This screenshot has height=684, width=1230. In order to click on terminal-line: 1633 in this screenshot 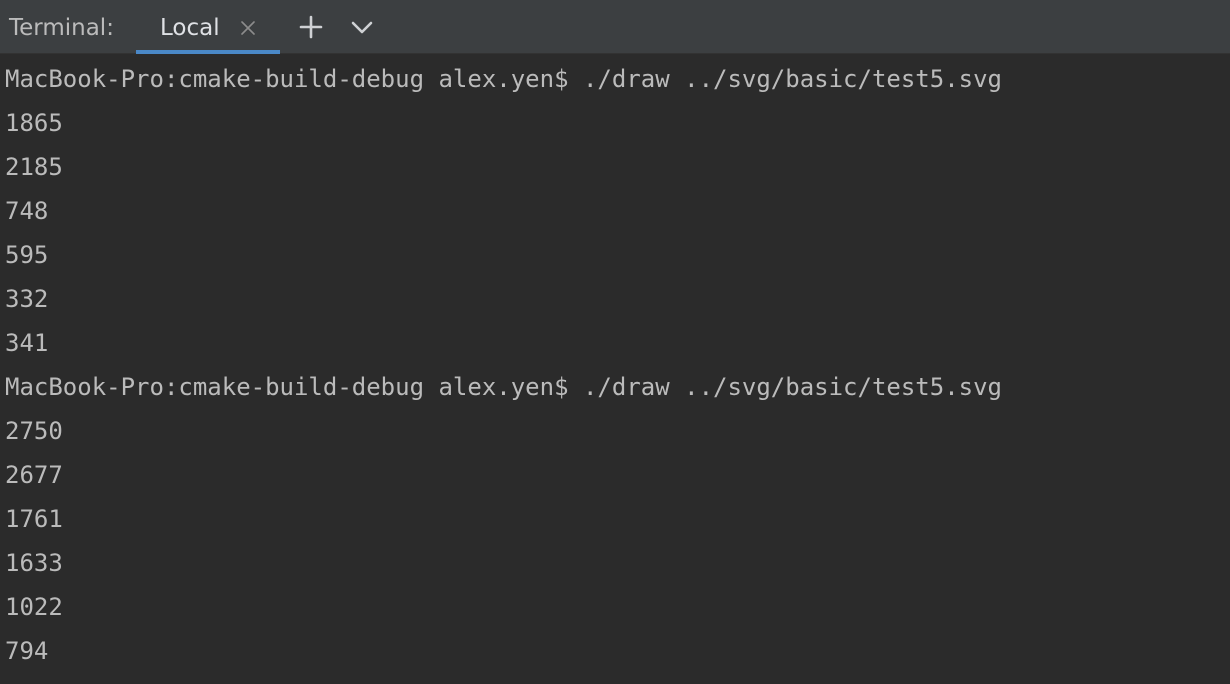, I will do `click(34, 563)`.